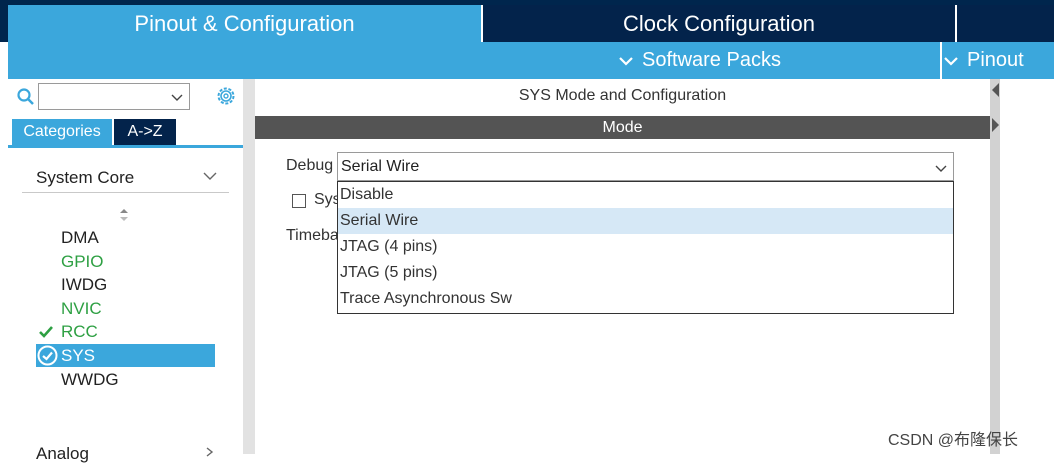  Describe the element at coordinates (310, 165) in the screenshot. I see `debug-label: Debug` at that location.